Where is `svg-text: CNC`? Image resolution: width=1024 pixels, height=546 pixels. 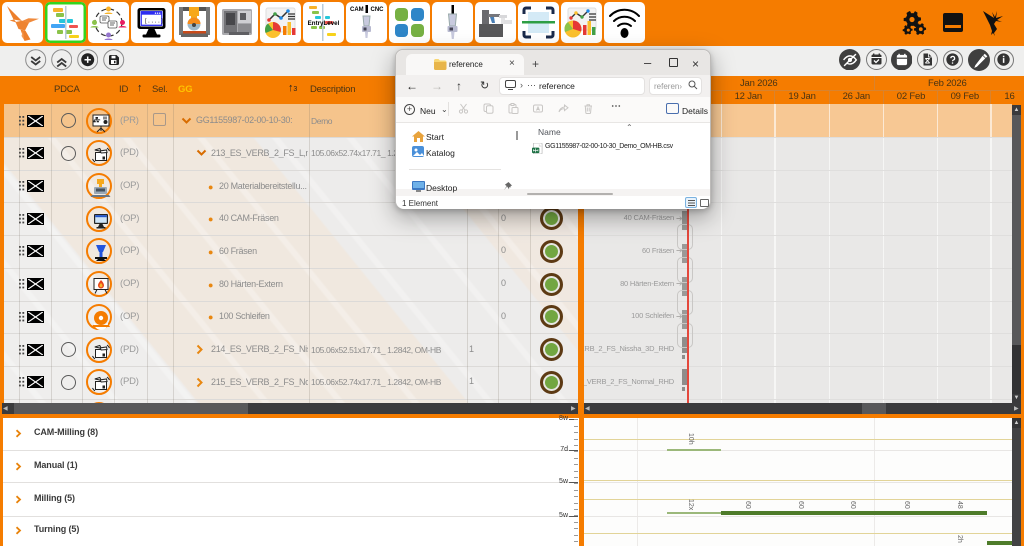 svg-text: CNC is located at coordinates (378, 10).